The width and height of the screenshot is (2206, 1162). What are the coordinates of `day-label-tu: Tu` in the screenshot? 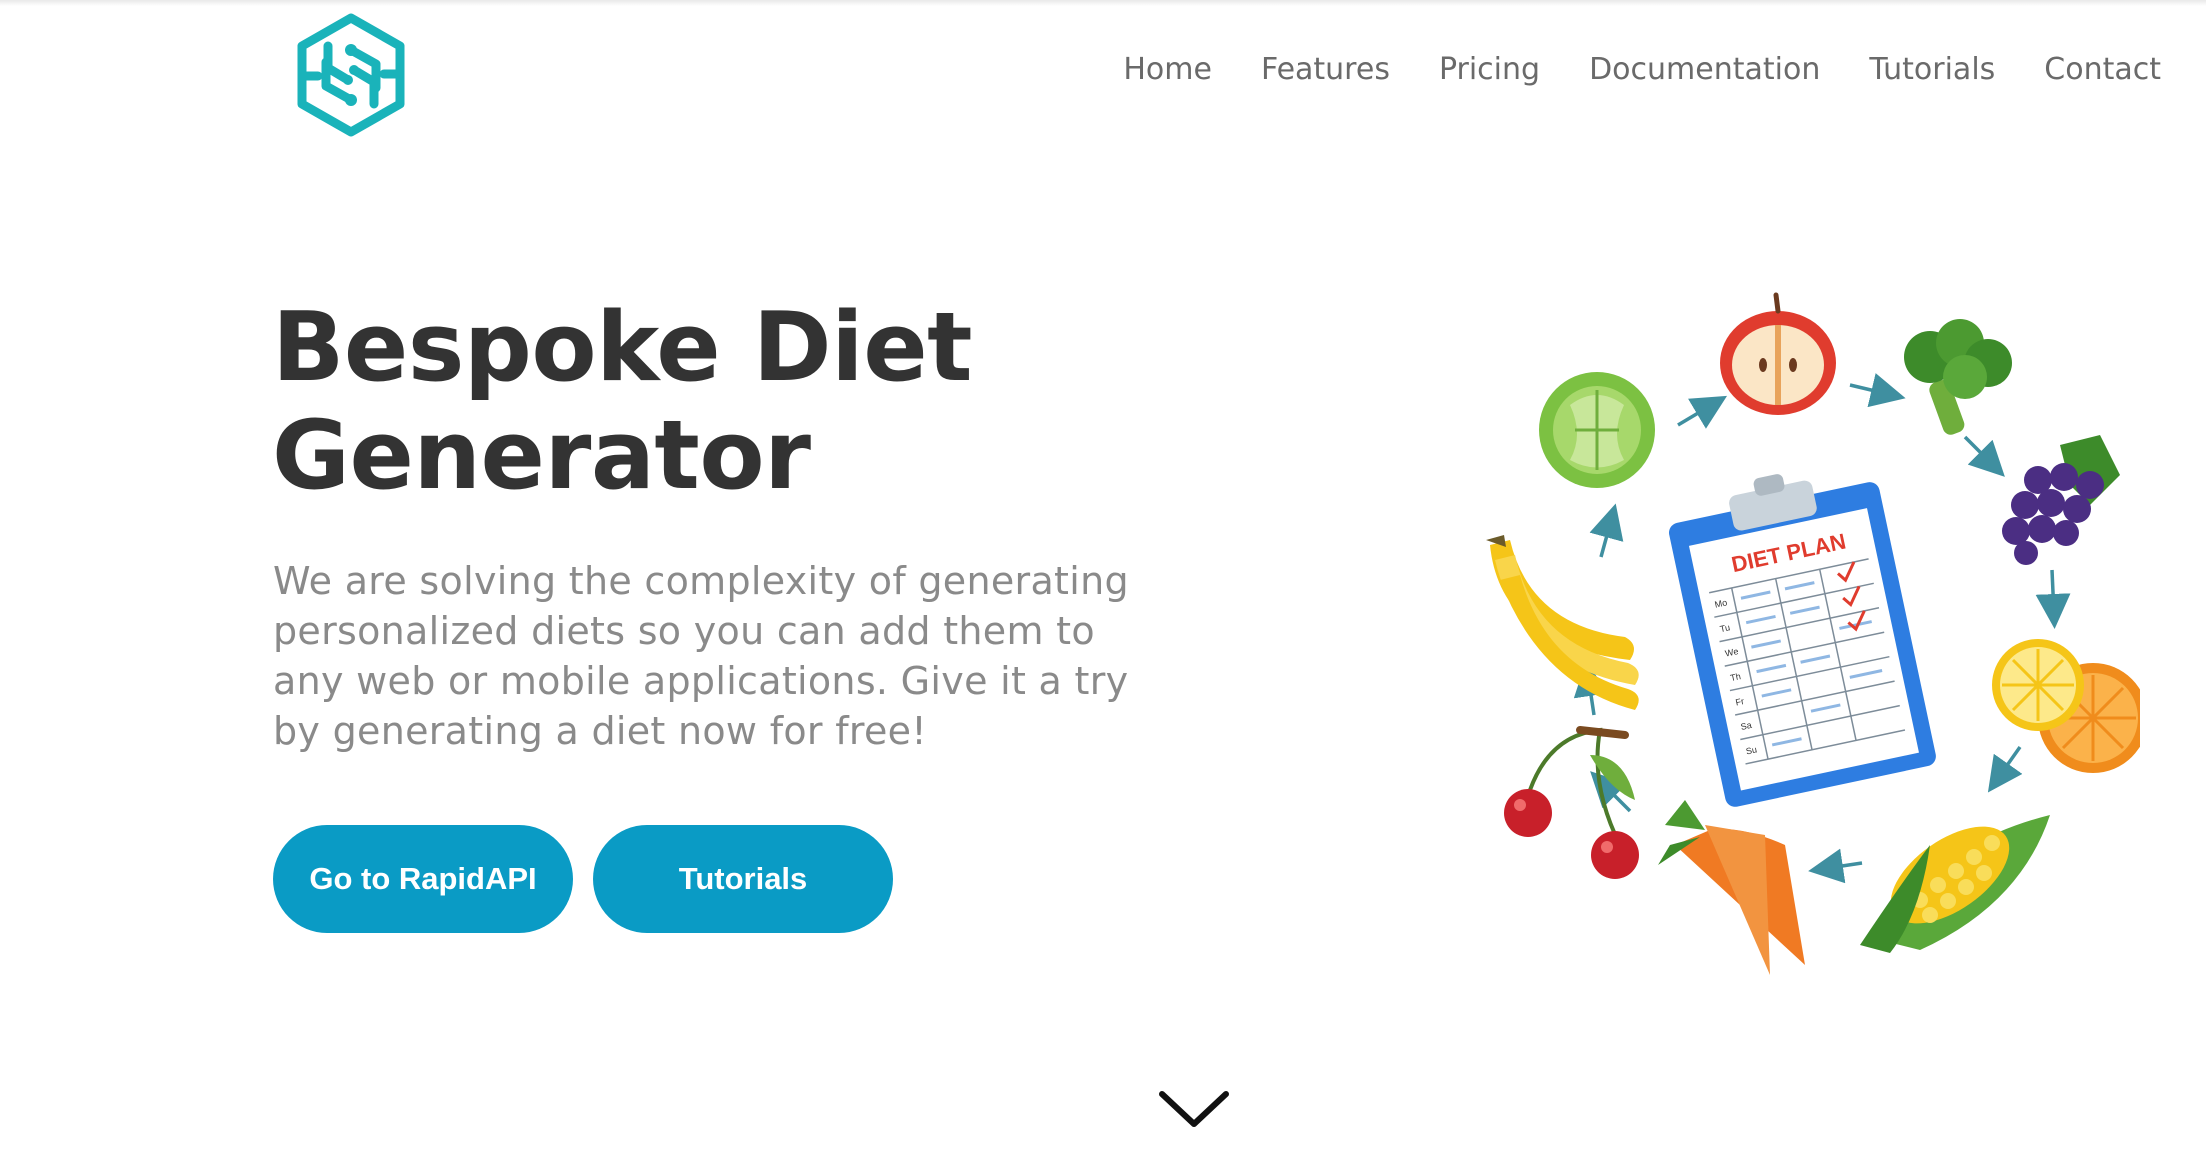 It's located at (1725, 628).